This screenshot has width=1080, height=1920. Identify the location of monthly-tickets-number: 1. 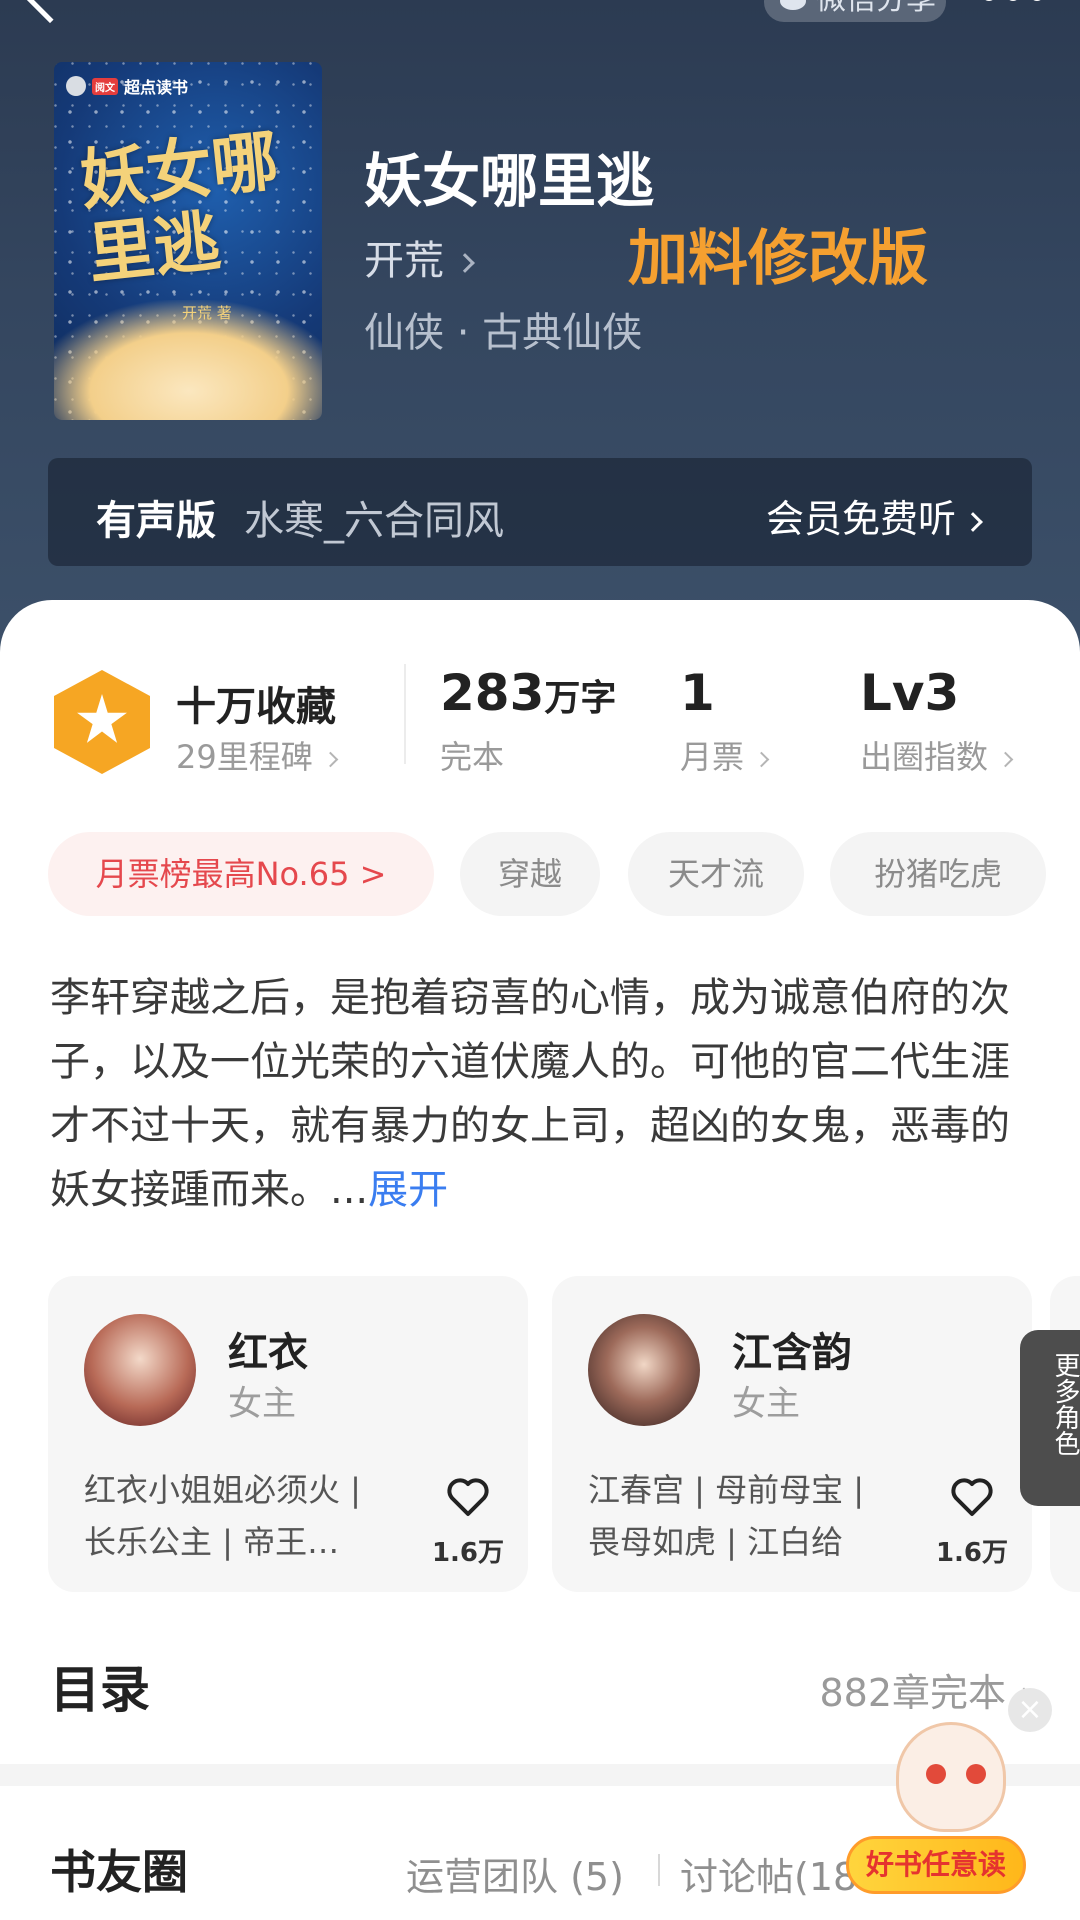
(697, 693).